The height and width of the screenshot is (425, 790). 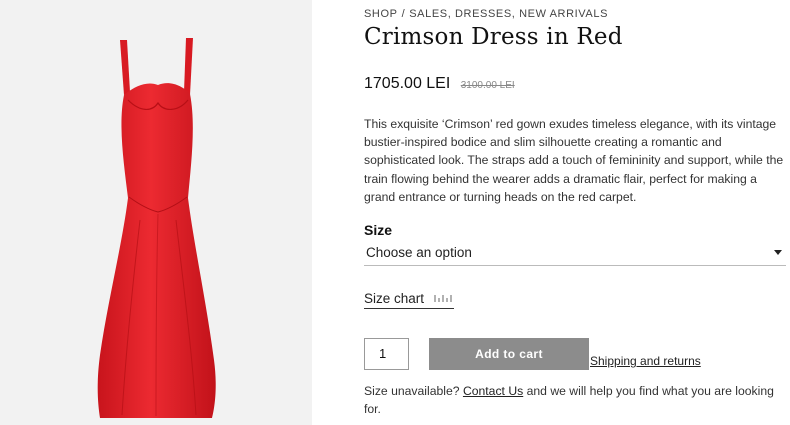 I want to click on price-block: 1705.00 LEI 3100.00 LEI, so click(x=439, y=84).